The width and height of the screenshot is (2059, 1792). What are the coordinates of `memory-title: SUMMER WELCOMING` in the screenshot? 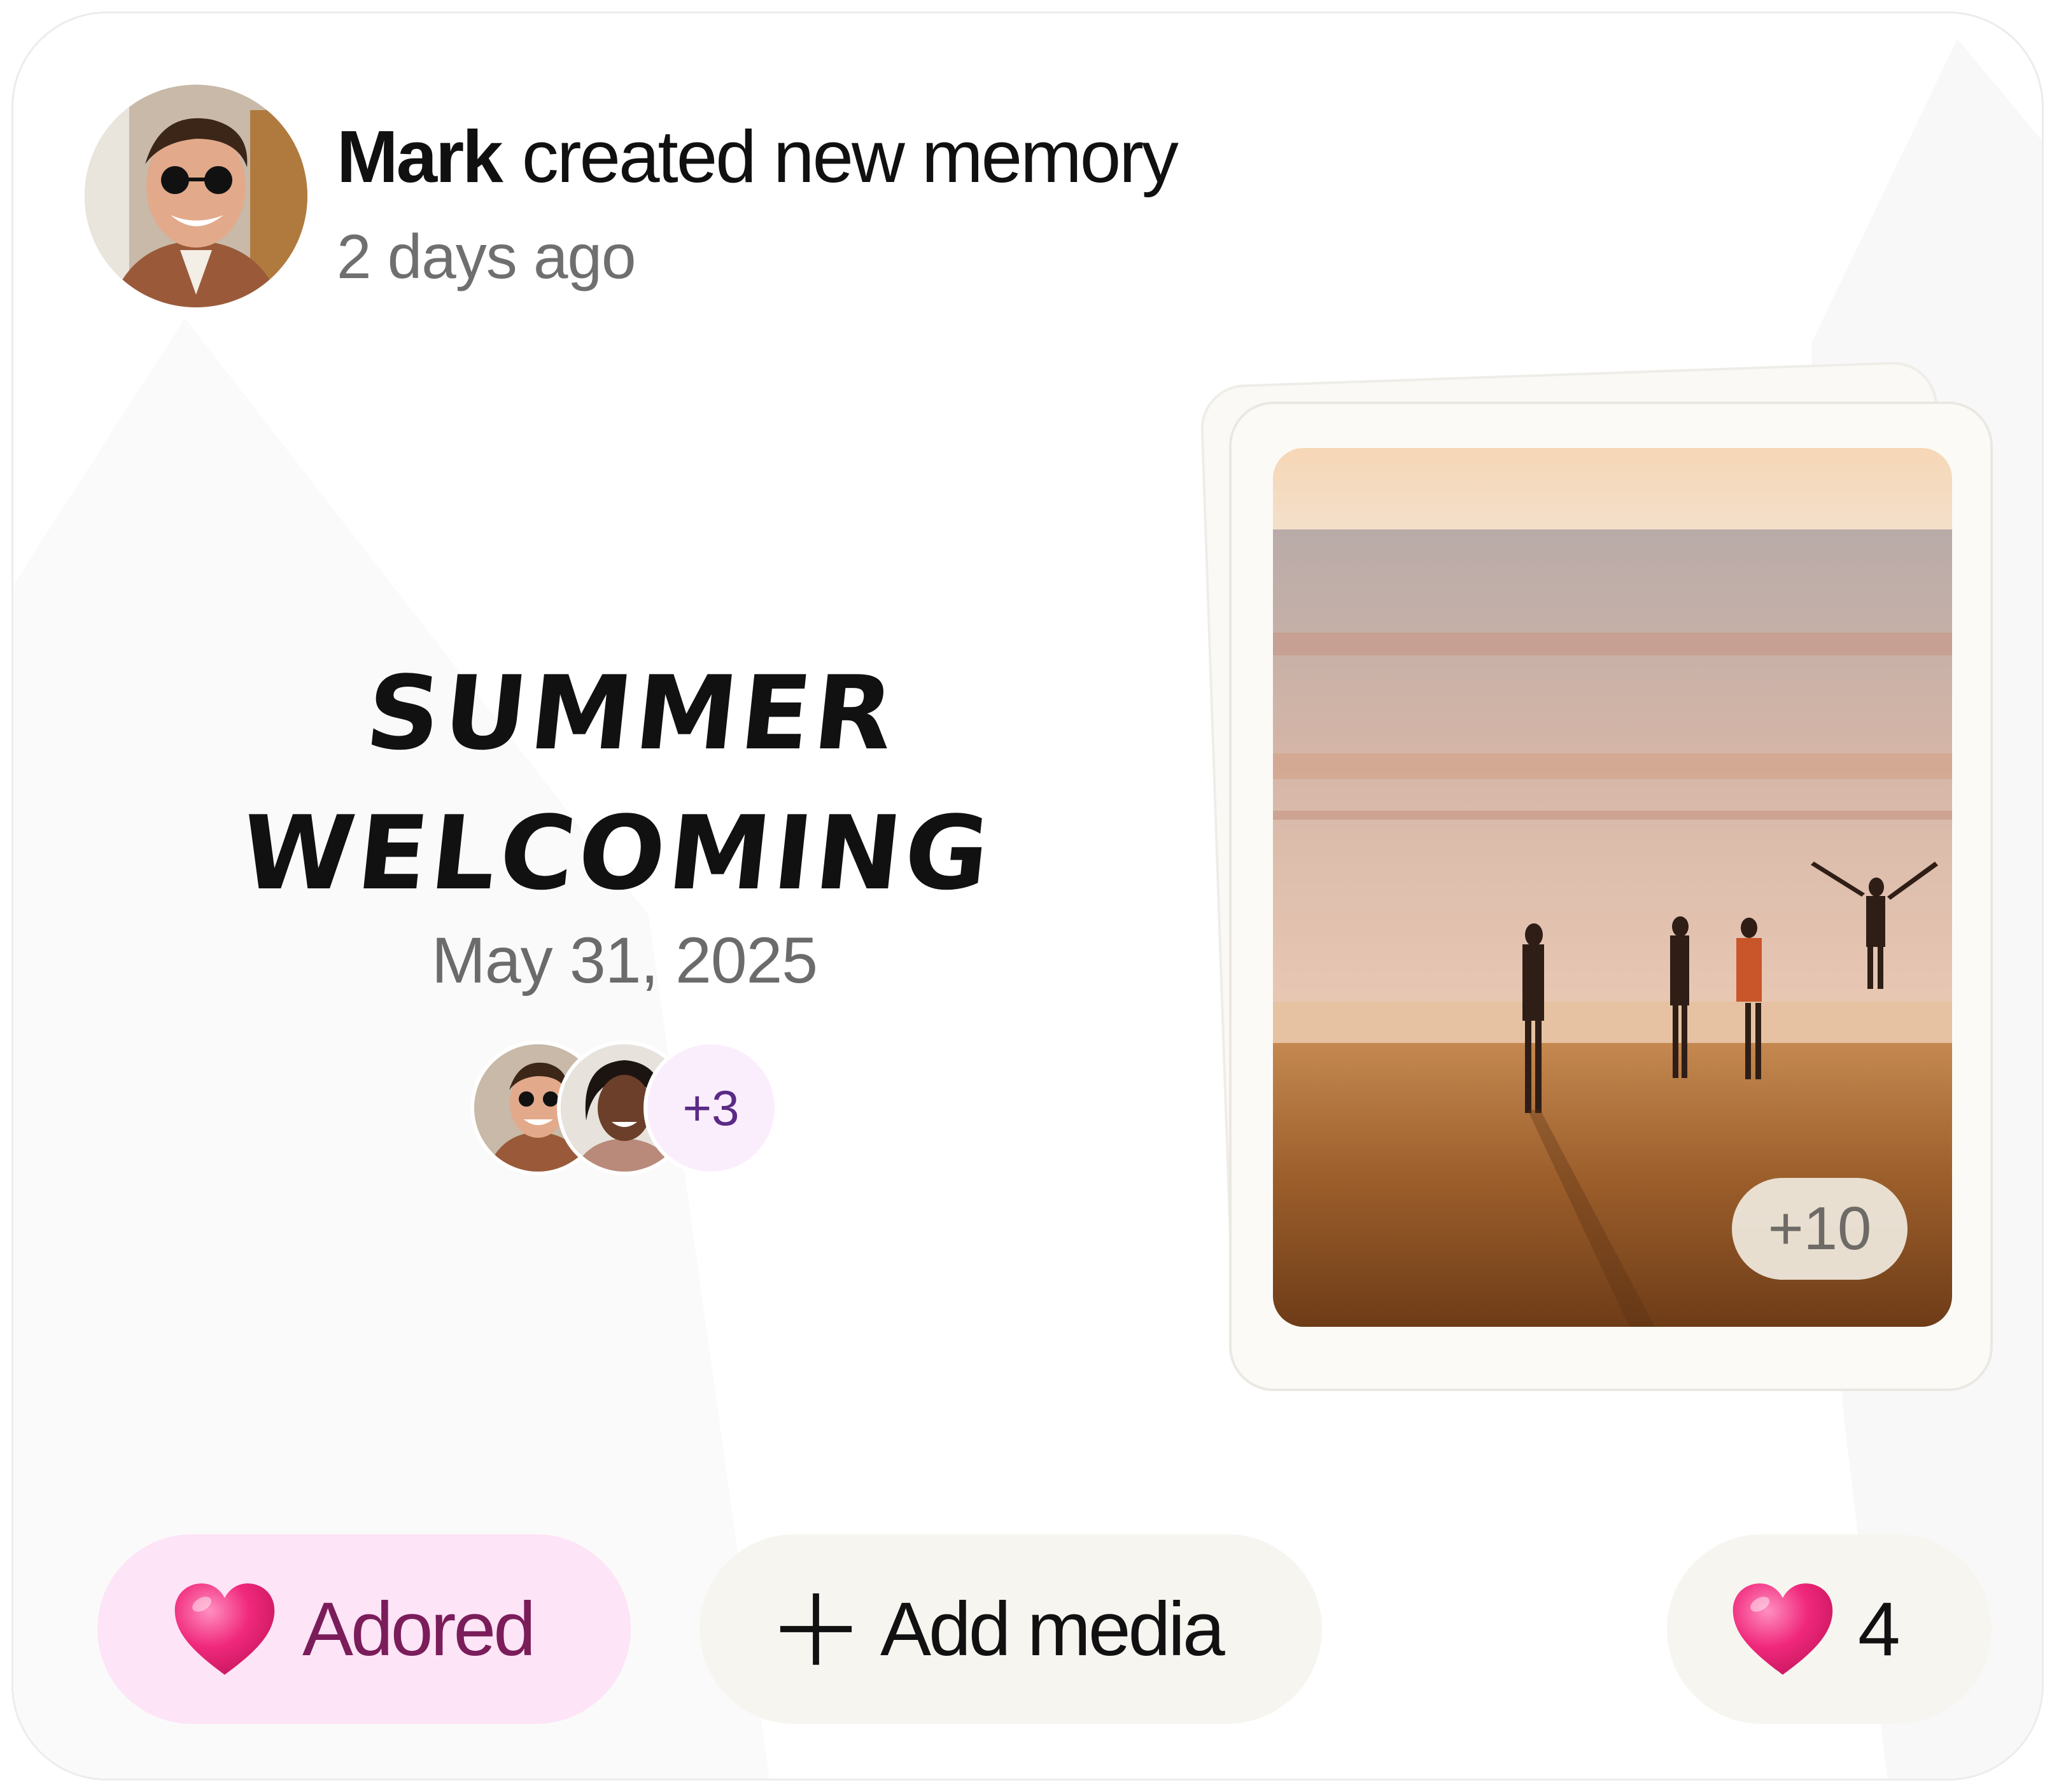 It's located at (624, 783).